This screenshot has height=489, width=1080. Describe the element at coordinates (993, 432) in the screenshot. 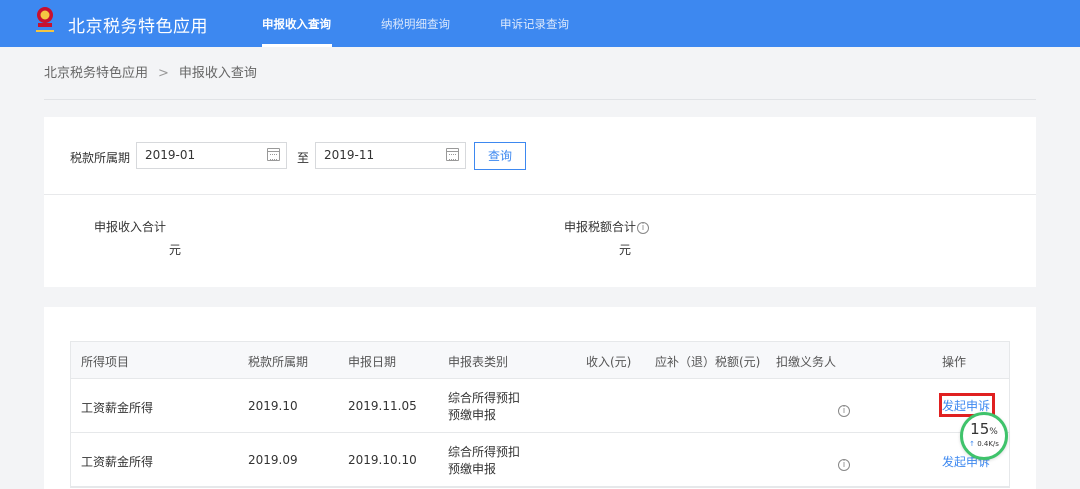

I see `speed-percent-sign: %` at that location.